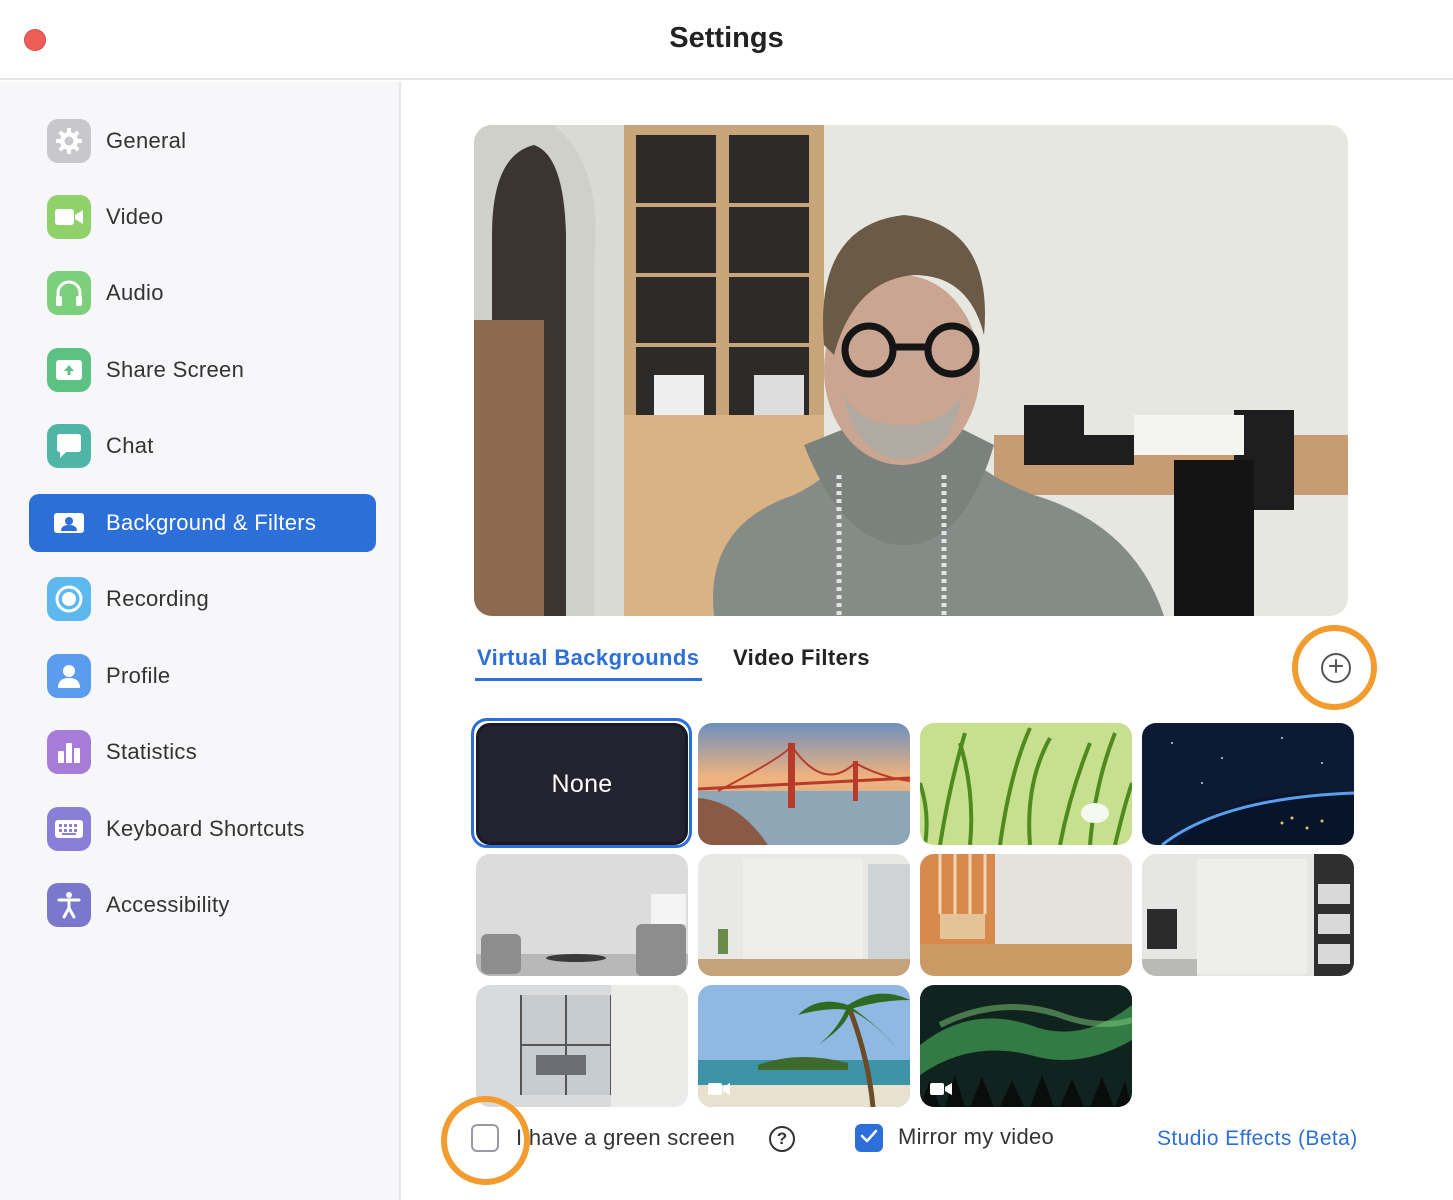  Describe the element at coordinates (804, 784) in the screenshot. I see `background-thumbnail-golden-gate` at that location.